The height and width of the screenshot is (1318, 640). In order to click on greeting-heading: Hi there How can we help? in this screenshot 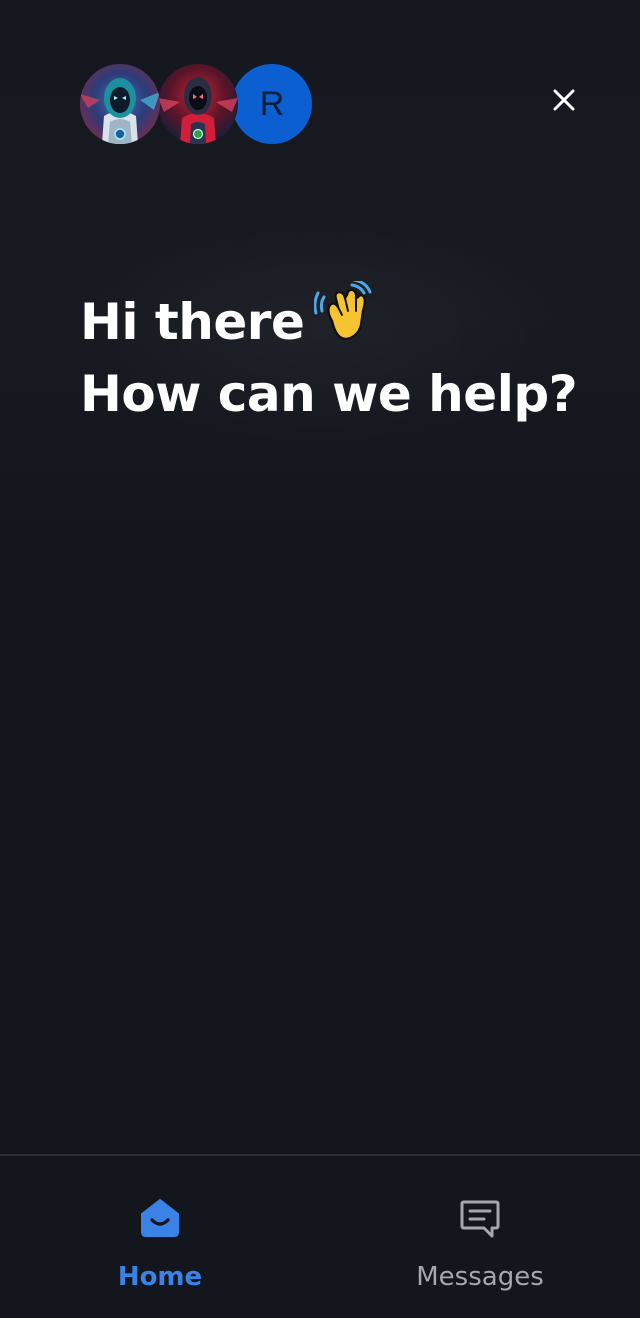, I will do `click(340, 353)`.